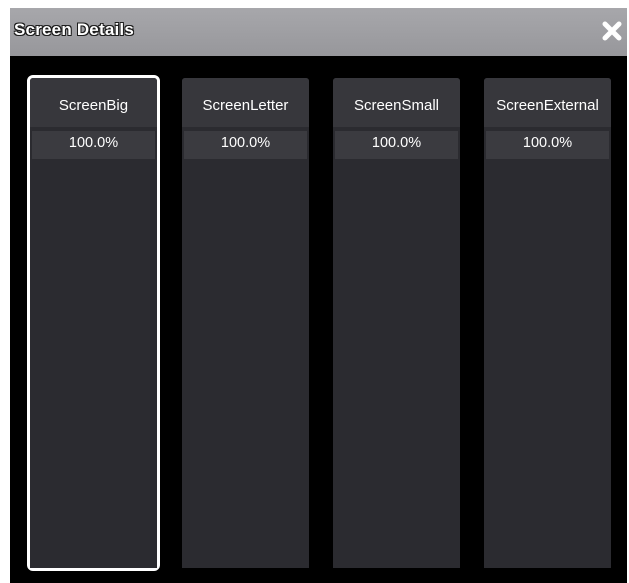  What do you see at coordinates (245, 102) in the screenshot?
I see `screen-name: ScreenLetter` at bounding box center [245, 102].